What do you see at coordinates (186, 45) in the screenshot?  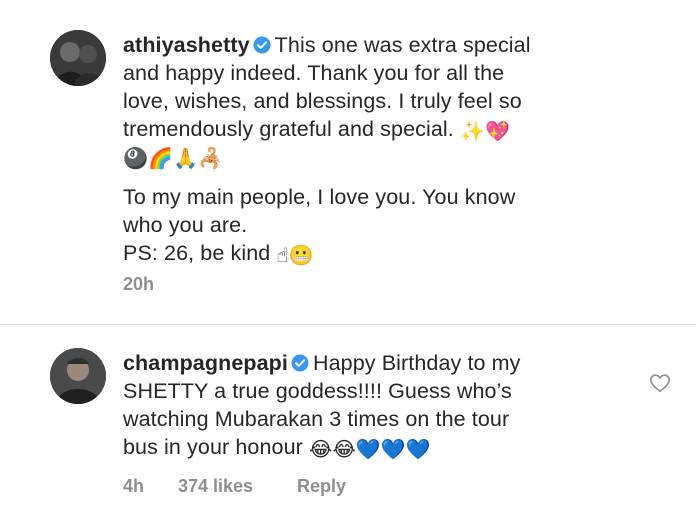 I see `post-username: athiyashetty` at bounding box center [186, 45].